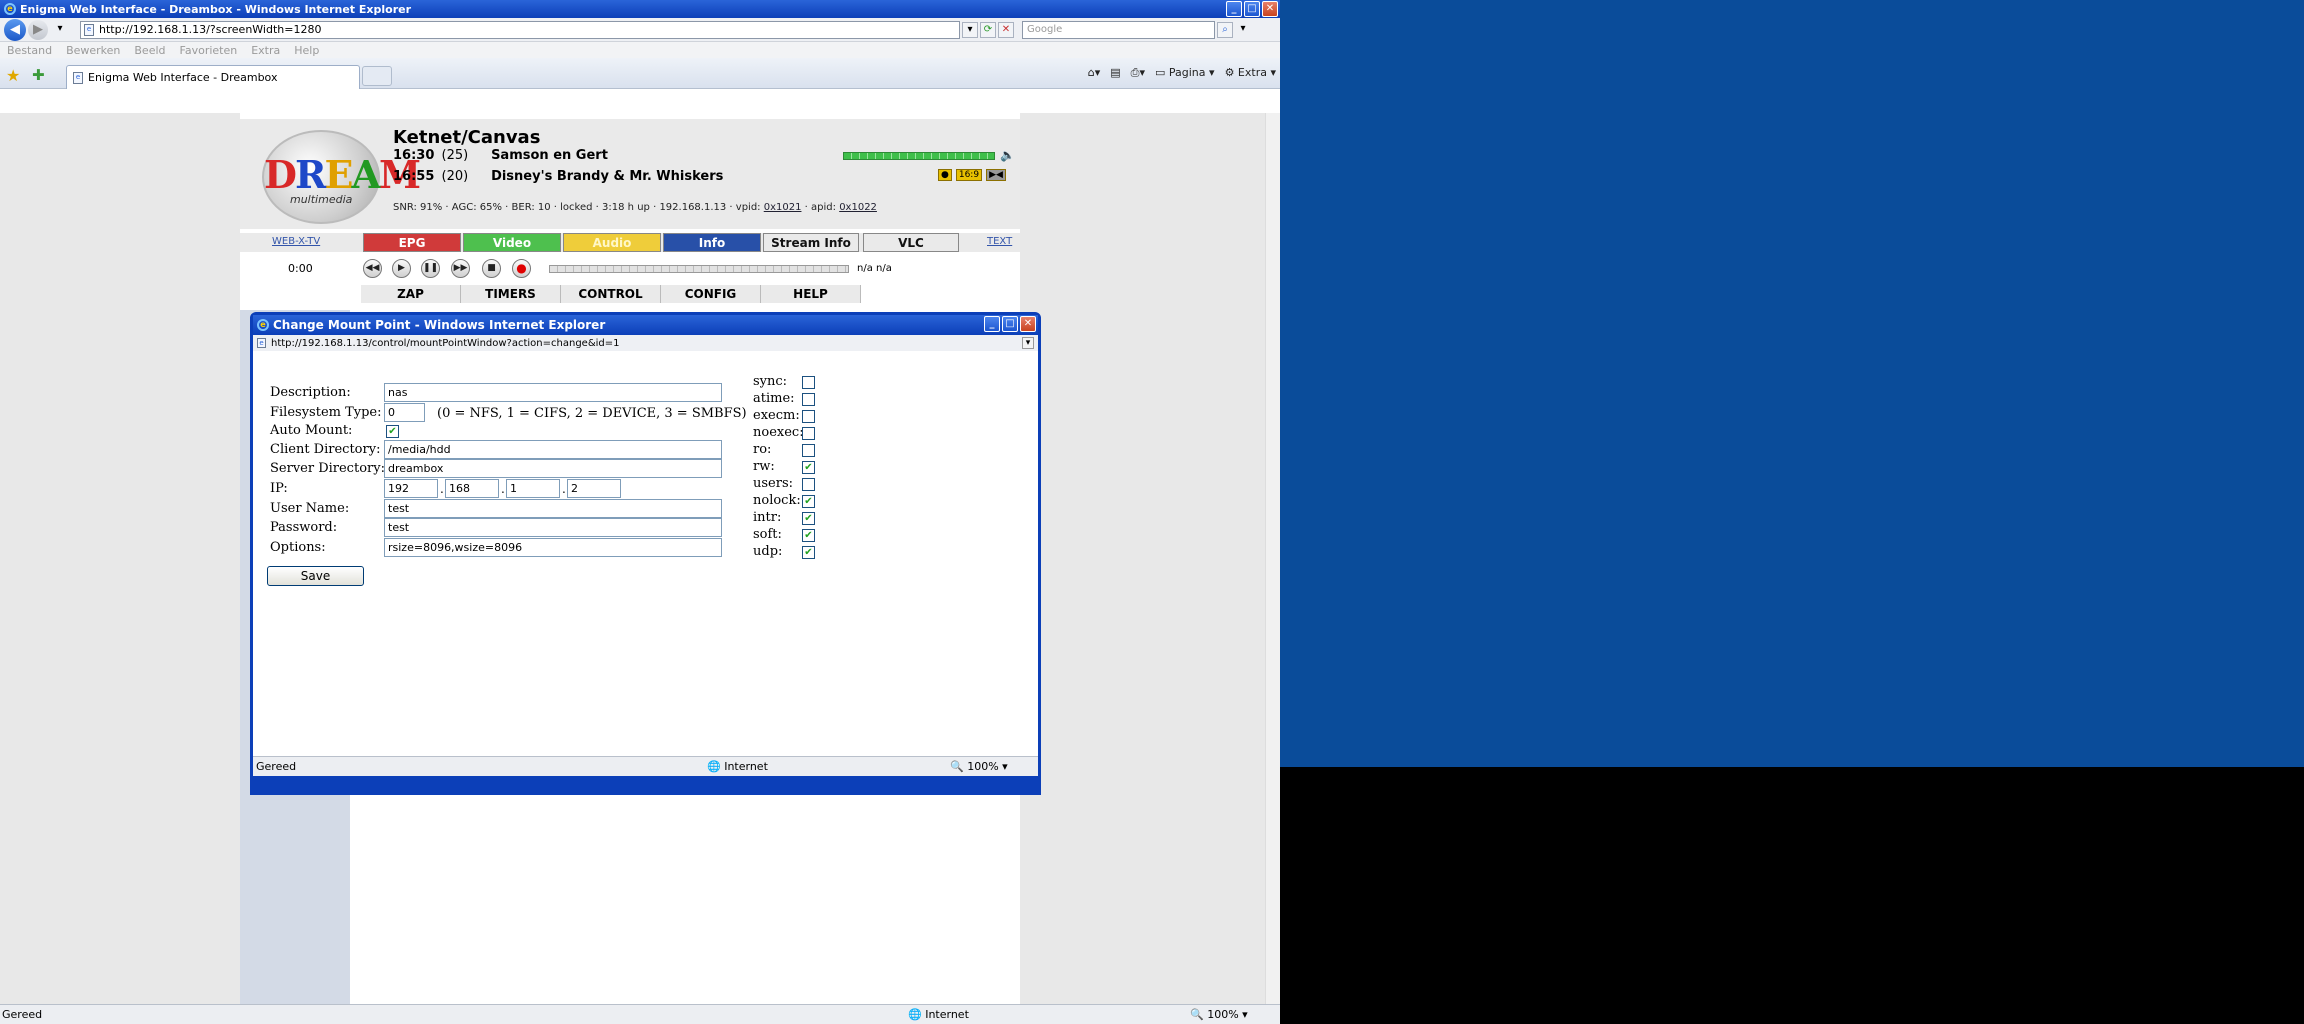 This screenshot has width=2304, height=1024. Describe the element at coordinates (149, 50) in the screenshot. I see `menu-item-beeld: Beeld` at that location.